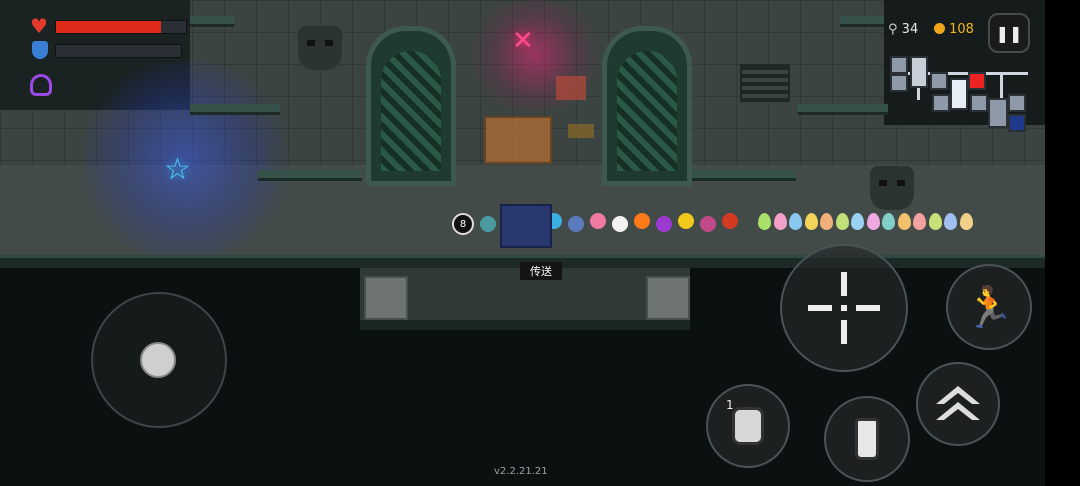 The width and height of the screenshot is (1080, 486). I want to click on treasure-chest, so click(518, 140).